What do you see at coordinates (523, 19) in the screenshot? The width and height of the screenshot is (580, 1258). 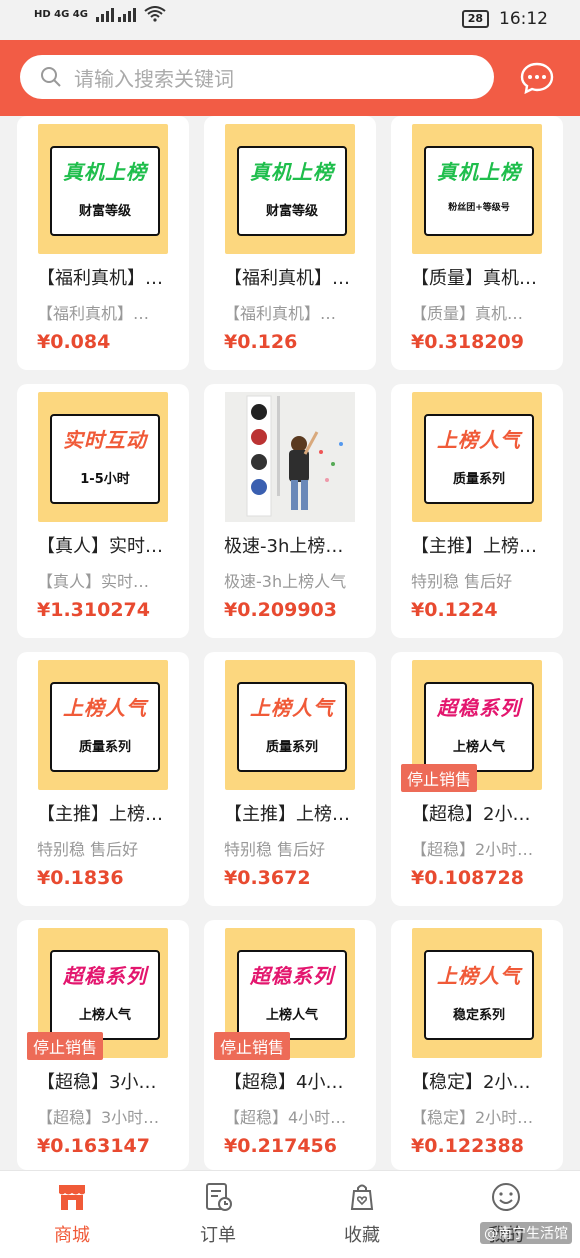 I see `clock: 16:12` at bounding box center [523, 19].